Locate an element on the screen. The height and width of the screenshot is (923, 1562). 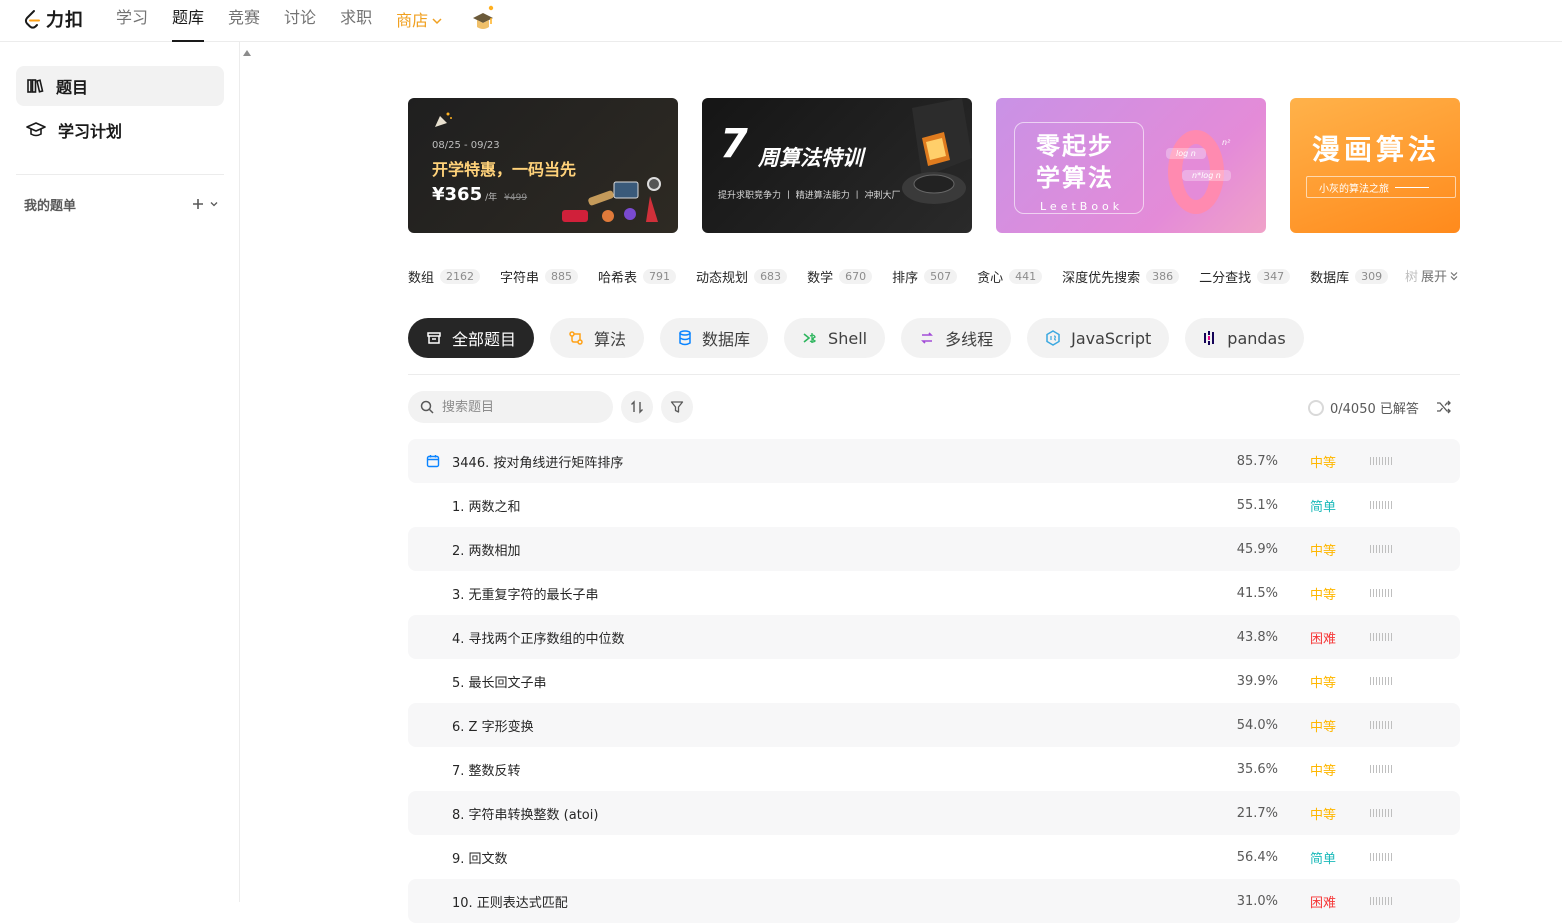
nav-discuss: 讨论 is located at coordinates (300, 21).